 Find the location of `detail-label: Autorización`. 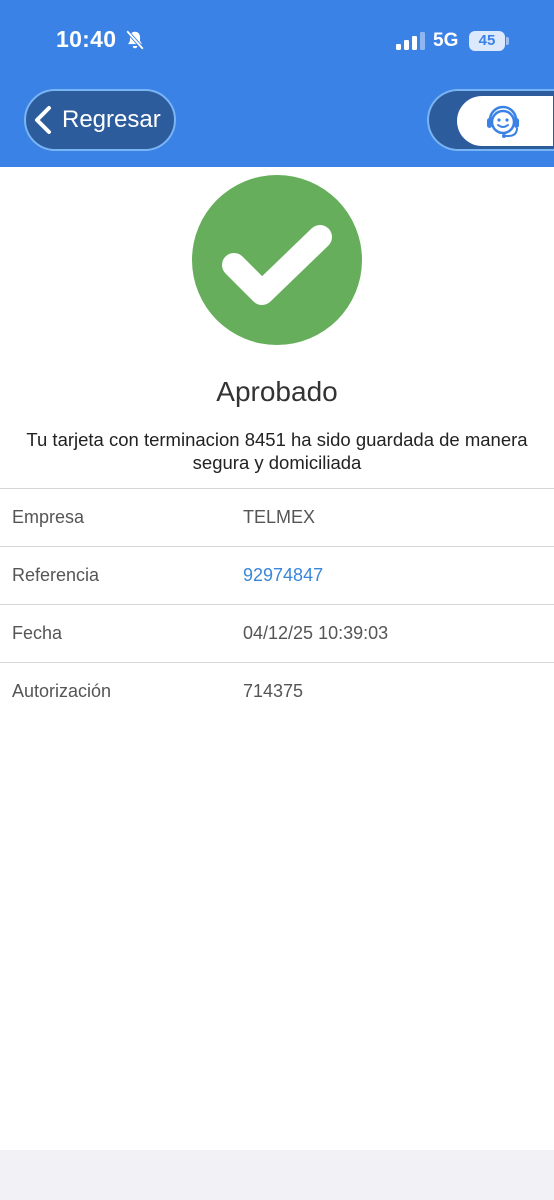

detail-label: Autorización is located at coordinates (62, 691).